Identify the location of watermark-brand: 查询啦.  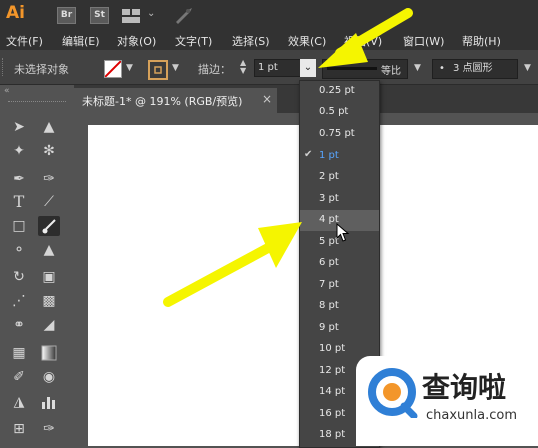
(464, 387).